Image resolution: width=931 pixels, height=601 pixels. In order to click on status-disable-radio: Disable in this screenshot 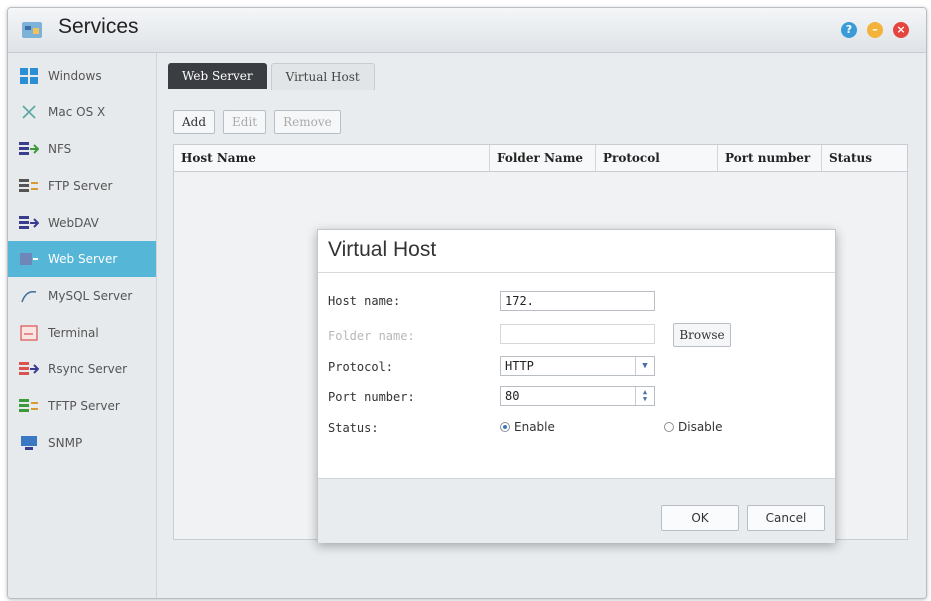, I will do `click(693, 427)`.